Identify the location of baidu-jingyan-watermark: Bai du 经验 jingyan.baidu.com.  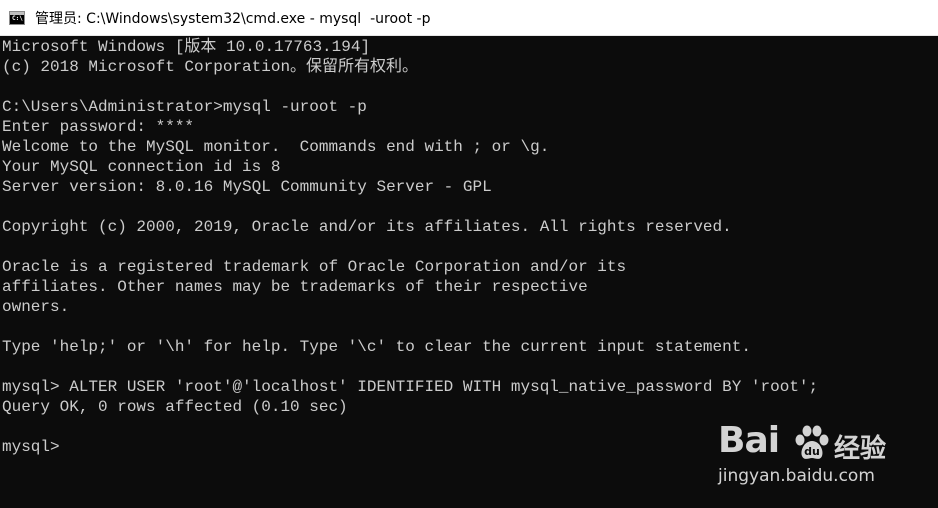
(803, 455).